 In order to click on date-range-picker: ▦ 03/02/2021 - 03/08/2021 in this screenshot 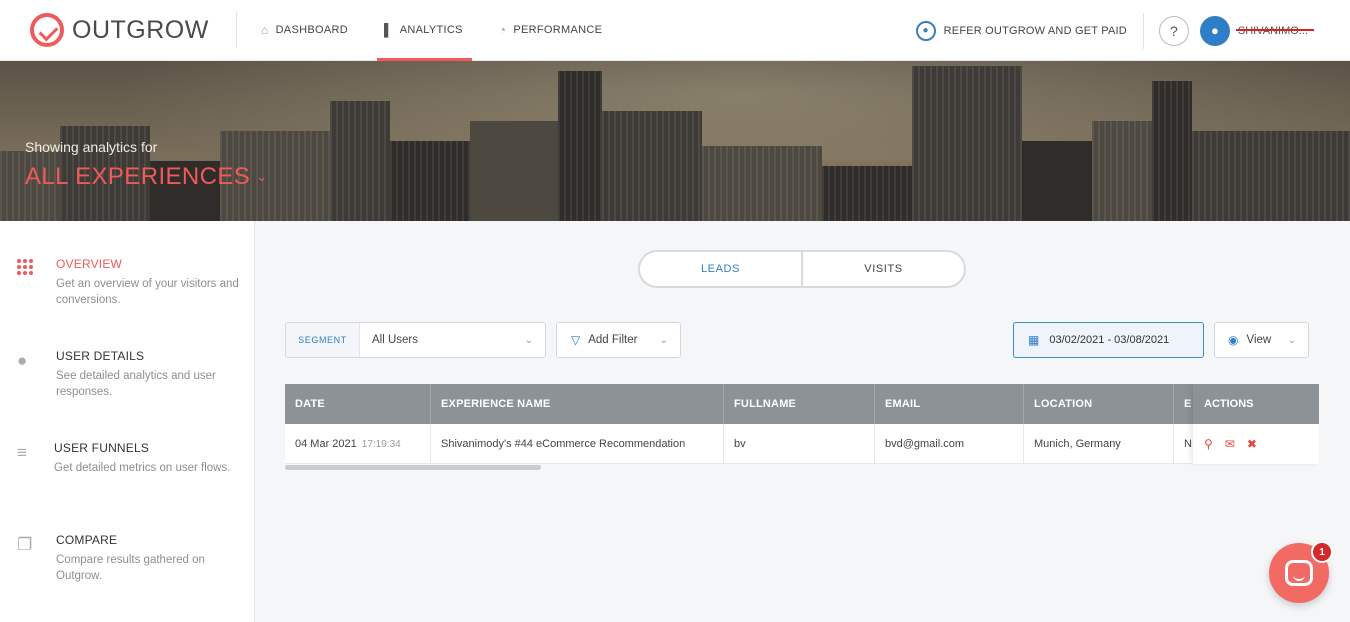, I will do `click(1108, 340)`.